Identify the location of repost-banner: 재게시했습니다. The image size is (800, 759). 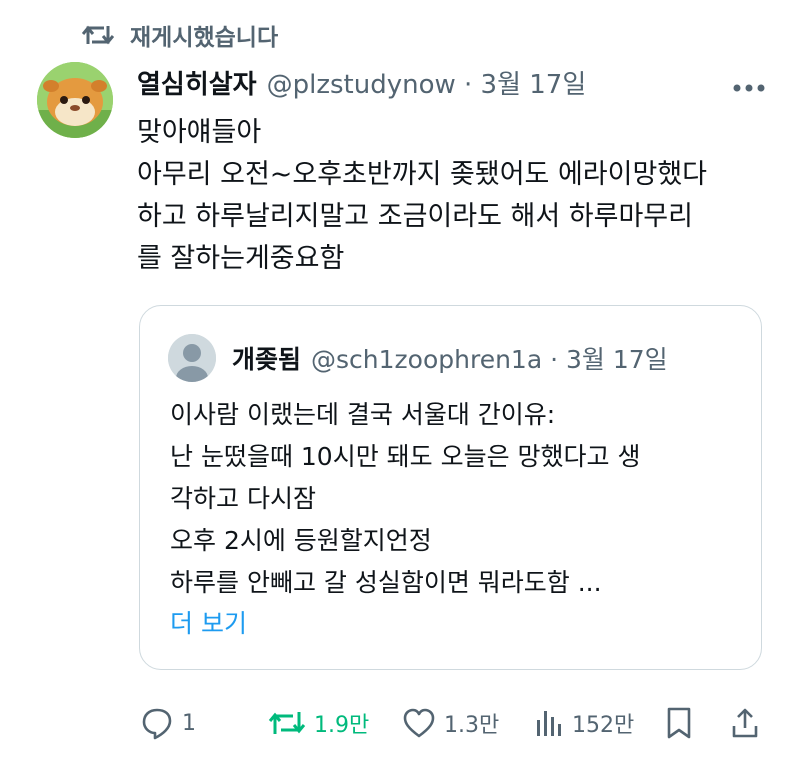
(180, 35).